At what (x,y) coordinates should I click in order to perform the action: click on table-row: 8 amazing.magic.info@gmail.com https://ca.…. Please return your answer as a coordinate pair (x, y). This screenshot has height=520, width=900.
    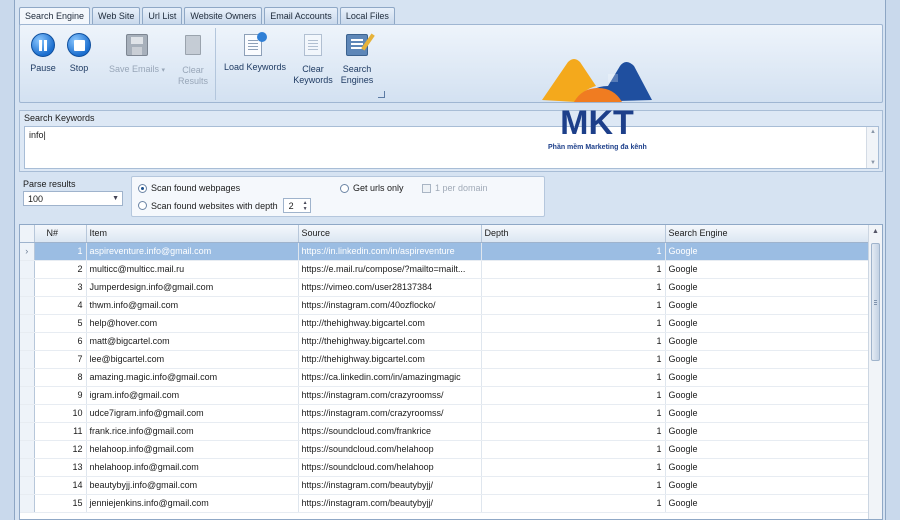
    Looking at the image, I should click on (445, 377).